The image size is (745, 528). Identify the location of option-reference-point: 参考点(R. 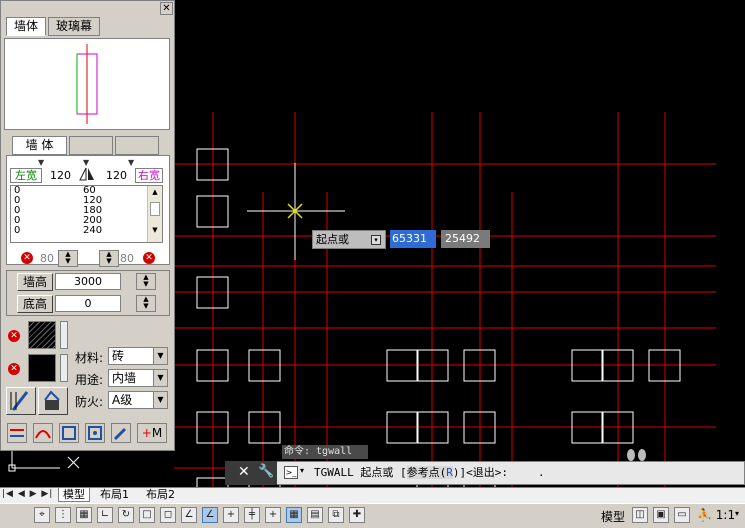
(429, 472).